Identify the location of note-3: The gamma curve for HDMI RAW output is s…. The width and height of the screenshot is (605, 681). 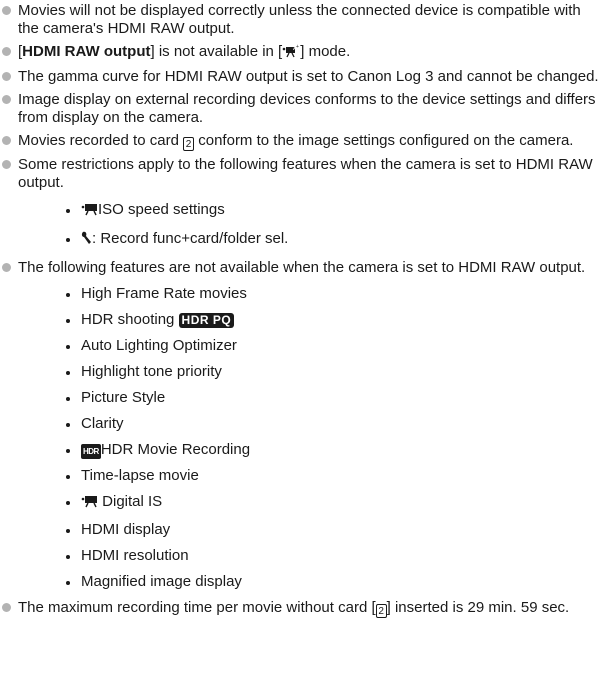
(302, 77).